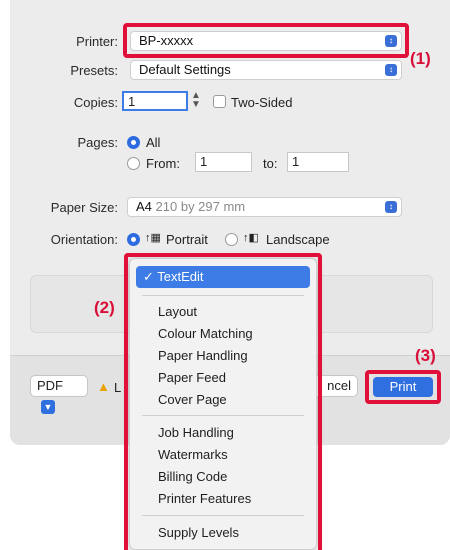 Image resolution: width=450 pixels, height=550 pixels. Describe the element at coordinates (97, 142) in the screenshot. I see `pages-label: Pages:` at that location.